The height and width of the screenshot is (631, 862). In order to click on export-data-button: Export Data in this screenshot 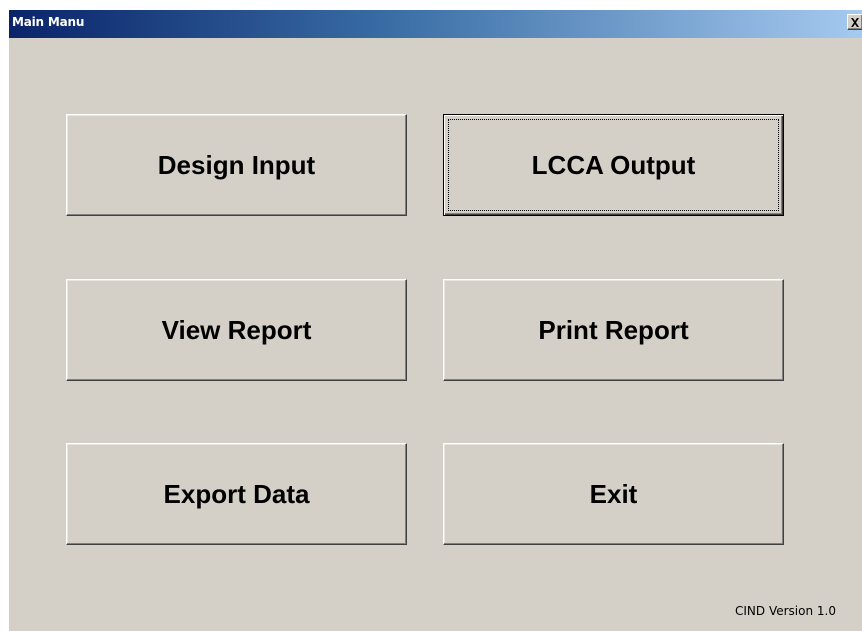, I will do `click(236, 494)`.